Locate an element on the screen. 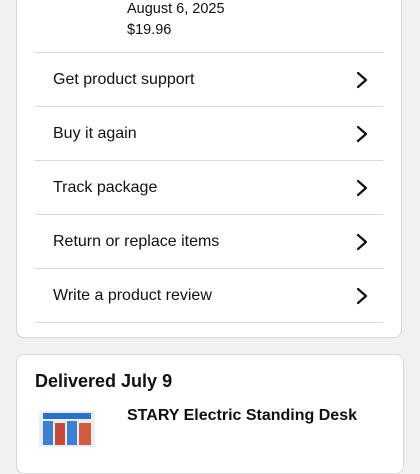 This screenshot has width=420, height=474. action-label: Track package is located at coordinates (105, 187).